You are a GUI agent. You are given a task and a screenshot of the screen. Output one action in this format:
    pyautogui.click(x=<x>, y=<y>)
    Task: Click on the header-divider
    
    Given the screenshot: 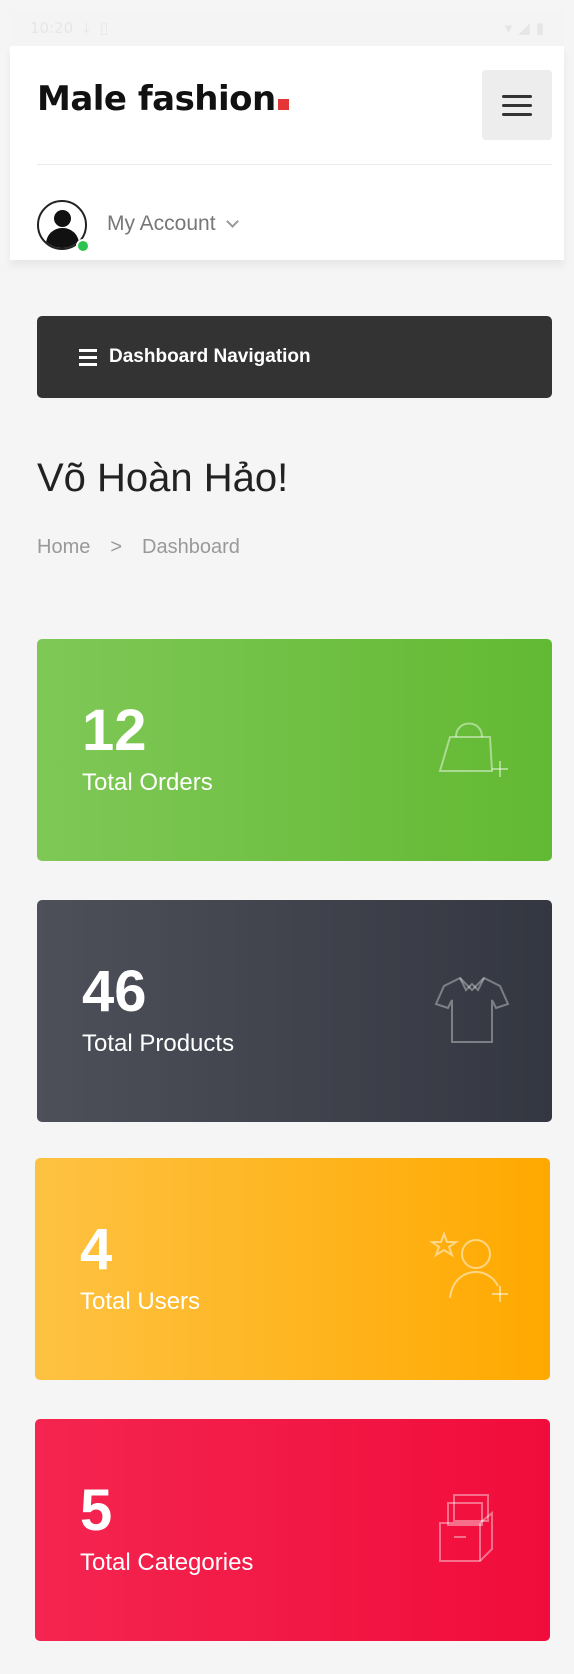 What is the action you would take?
    pyautogui.click(x=294, y=164)
    